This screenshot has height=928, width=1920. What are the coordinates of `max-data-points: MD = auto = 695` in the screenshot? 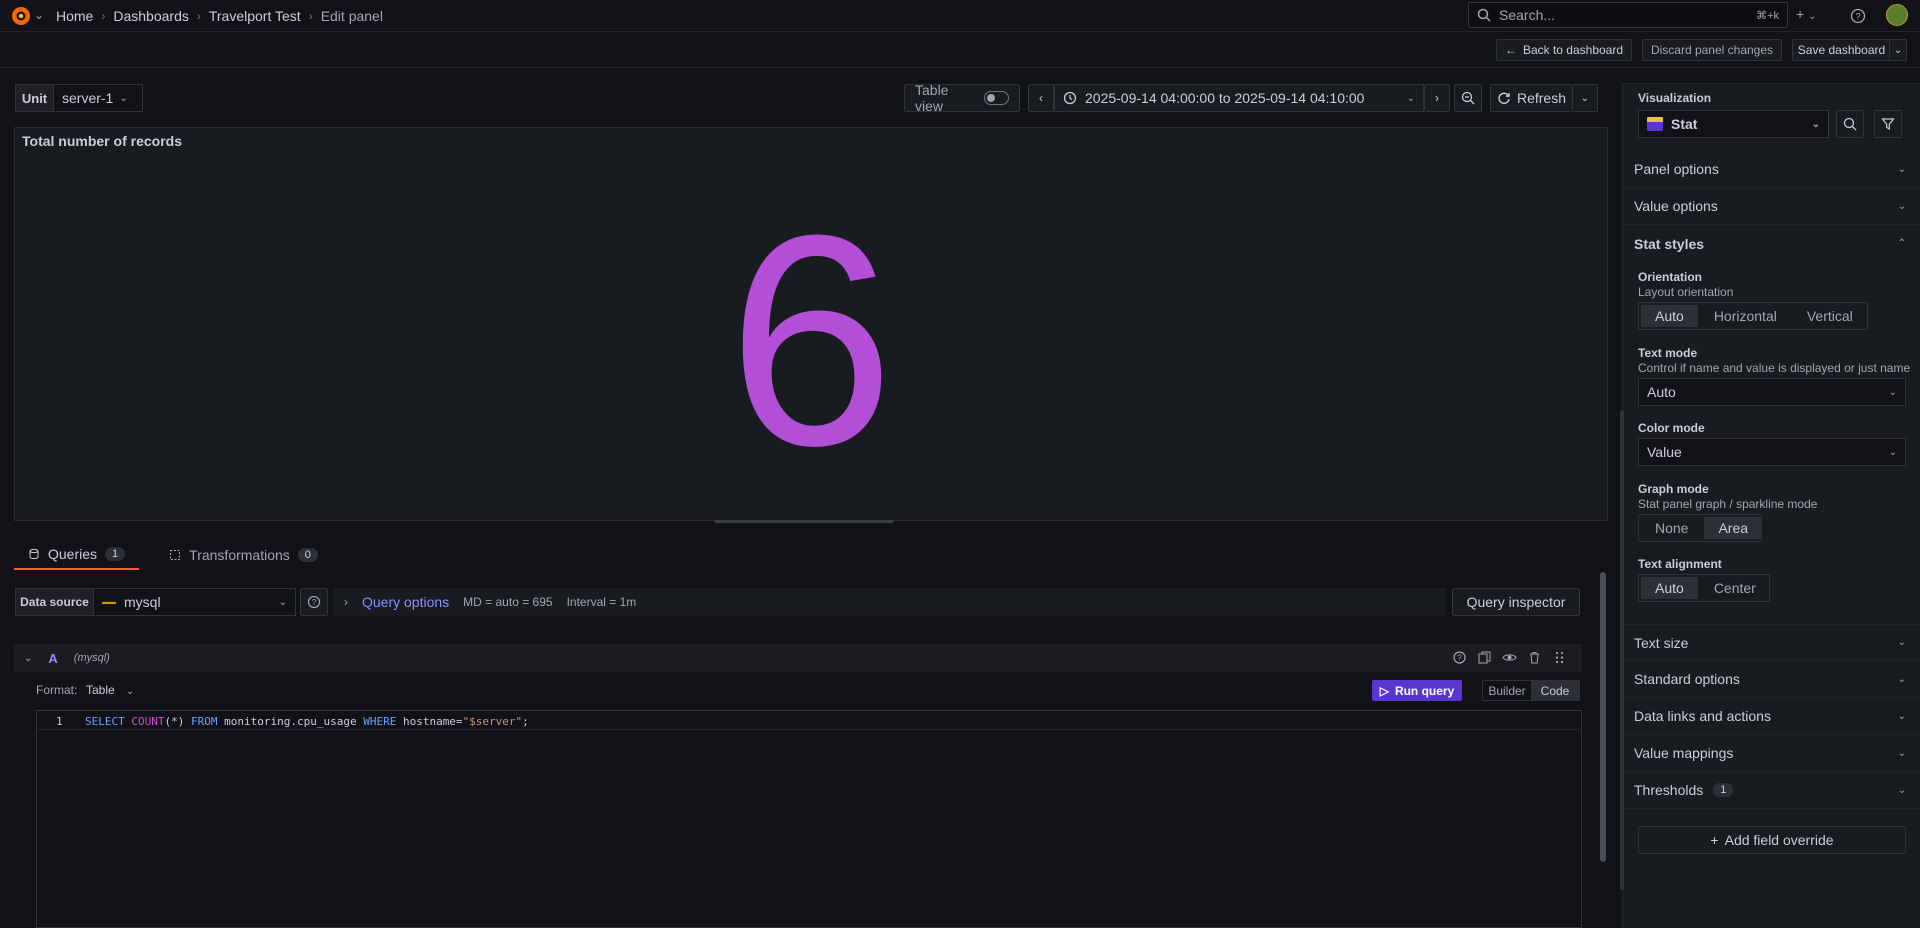 It's located at (508, 602).